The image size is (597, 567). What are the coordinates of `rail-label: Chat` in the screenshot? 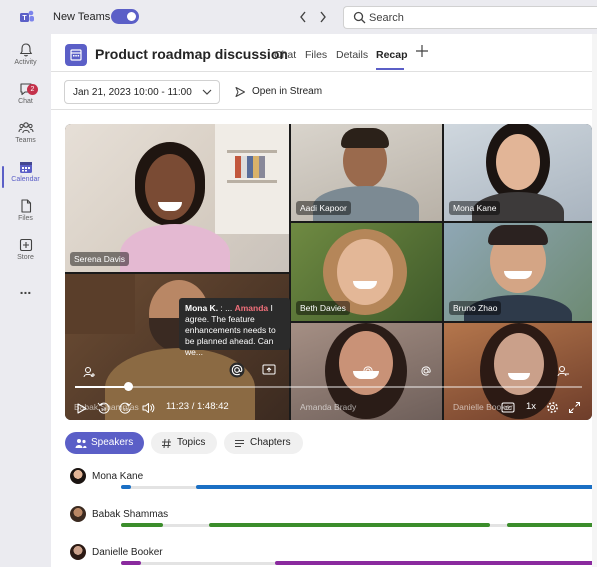 It's located at (25, 101).